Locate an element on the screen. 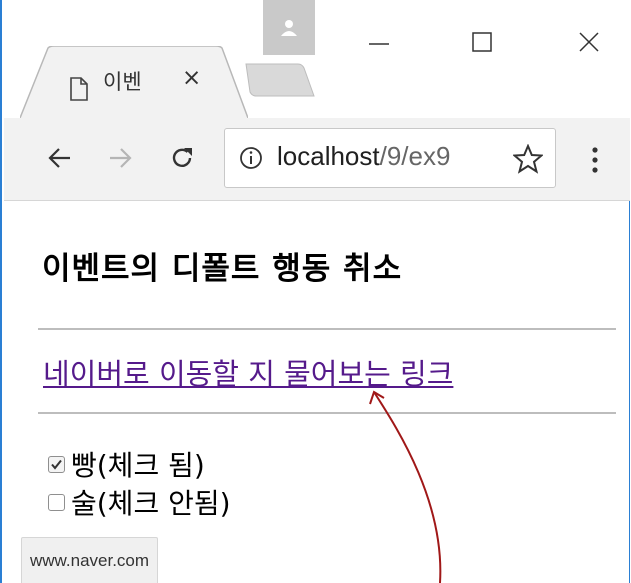 The height and width of the screenshot is (583, 631). profile-avatar is located at coordinates (289, 27).